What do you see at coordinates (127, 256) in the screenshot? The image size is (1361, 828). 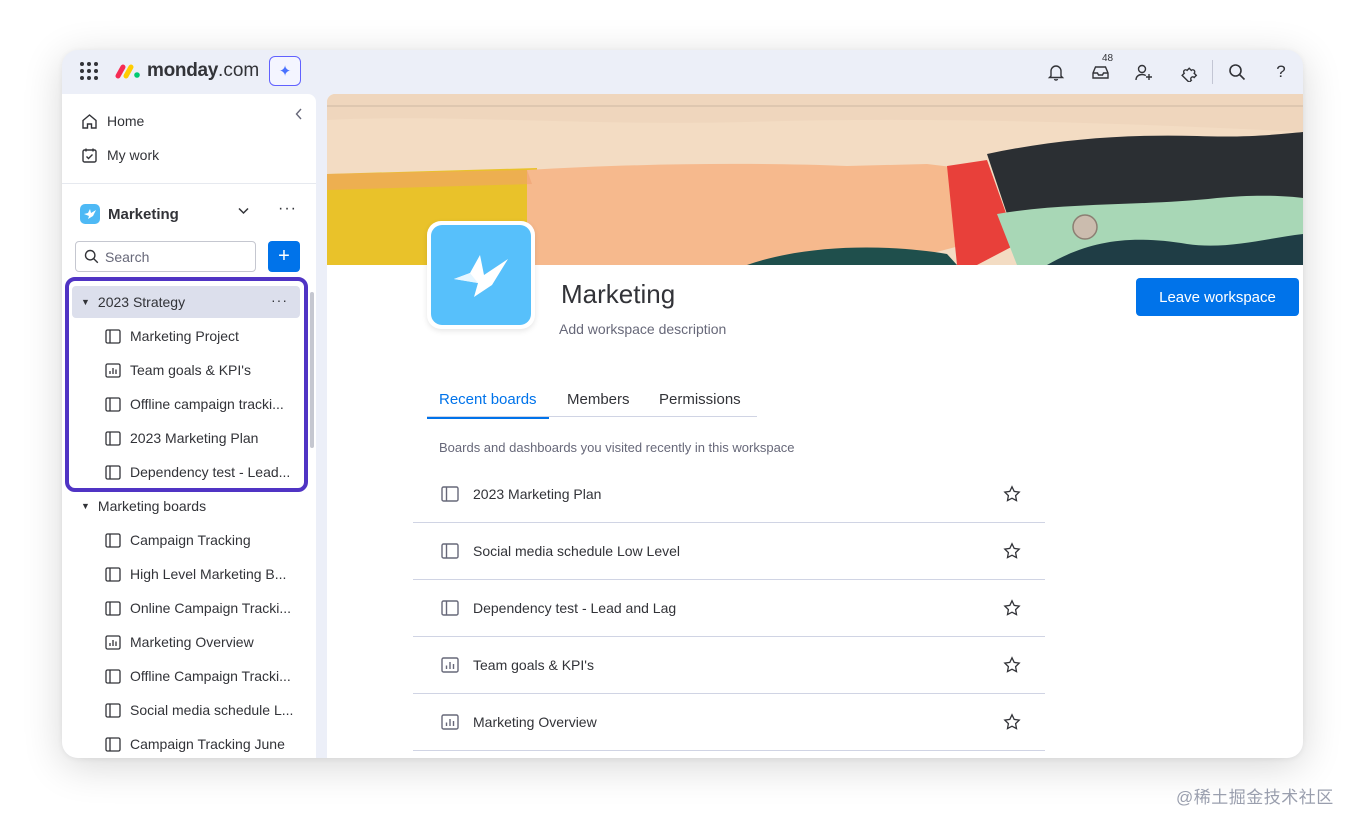 I see `search-placeholder: Search` at bounding box center [127, 256].